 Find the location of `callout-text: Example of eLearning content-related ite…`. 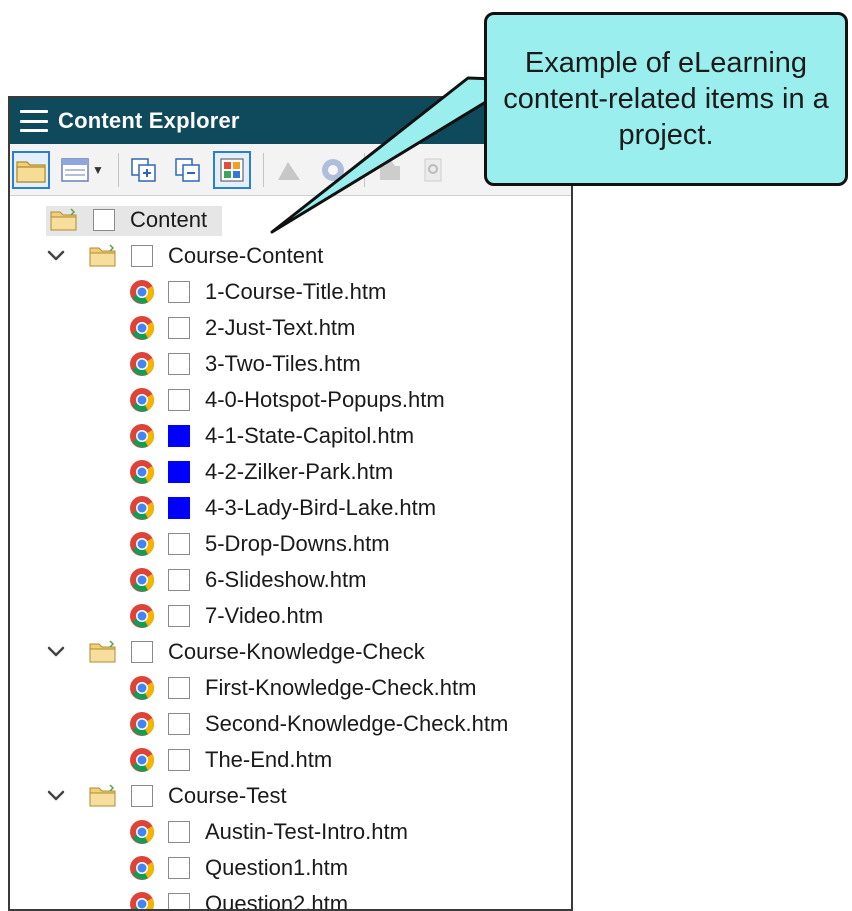

callout-text: Example of eLearning content-related ite… is located at coordinates (666, 99).